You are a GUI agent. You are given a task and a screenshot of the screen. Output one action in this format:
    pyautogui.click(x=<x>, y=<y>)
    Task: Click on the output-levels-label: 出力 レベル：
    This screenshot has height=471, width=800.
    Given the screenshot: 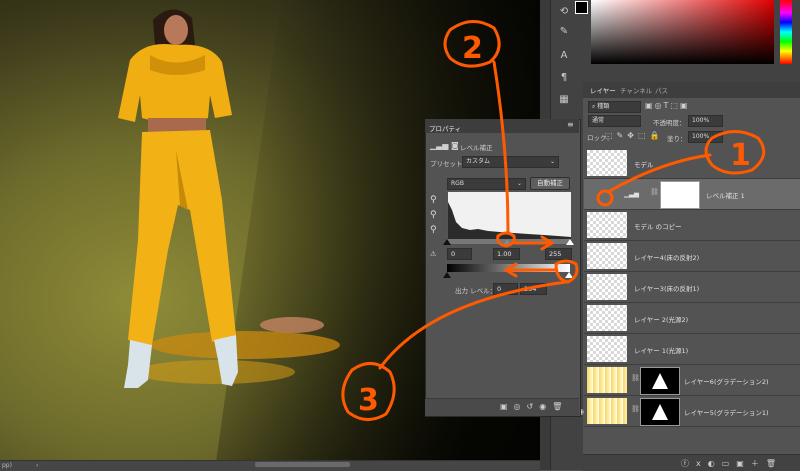 What is the action you would take?
    pyautogui.click(x=476, y=291)
    